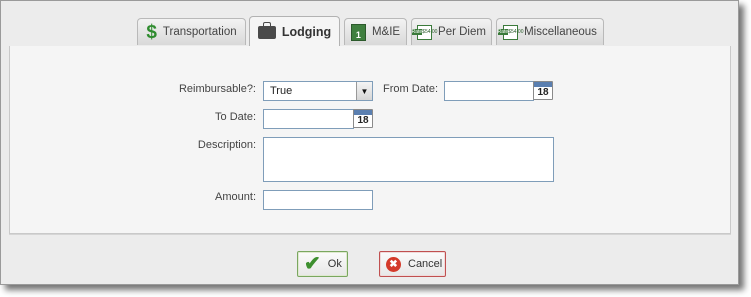 The height and width of the screenshot is (297, 751). What do you see at coordinates (306, 32) in the screenshot?
I see `tab-lodging-label: Lodging` at bounding box center [306, 32].